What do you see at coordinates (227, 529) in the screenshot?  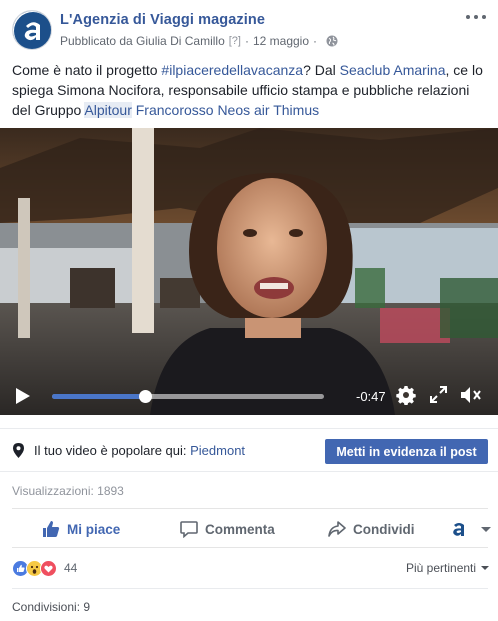 I see `comment-button: Commenta` at bounding box center [227, 529].